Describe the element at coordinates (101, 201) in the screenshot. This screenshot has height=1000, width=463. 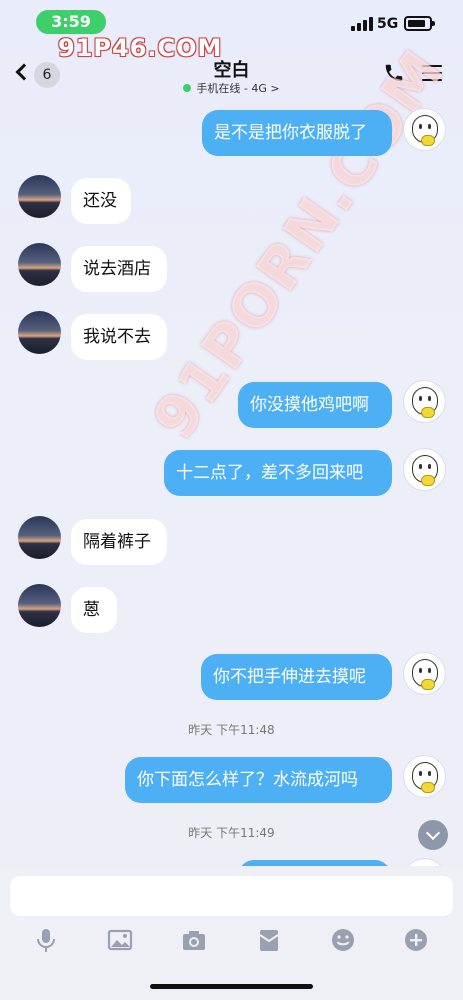
I see `message-bubble-incoming: 还没` at that location.